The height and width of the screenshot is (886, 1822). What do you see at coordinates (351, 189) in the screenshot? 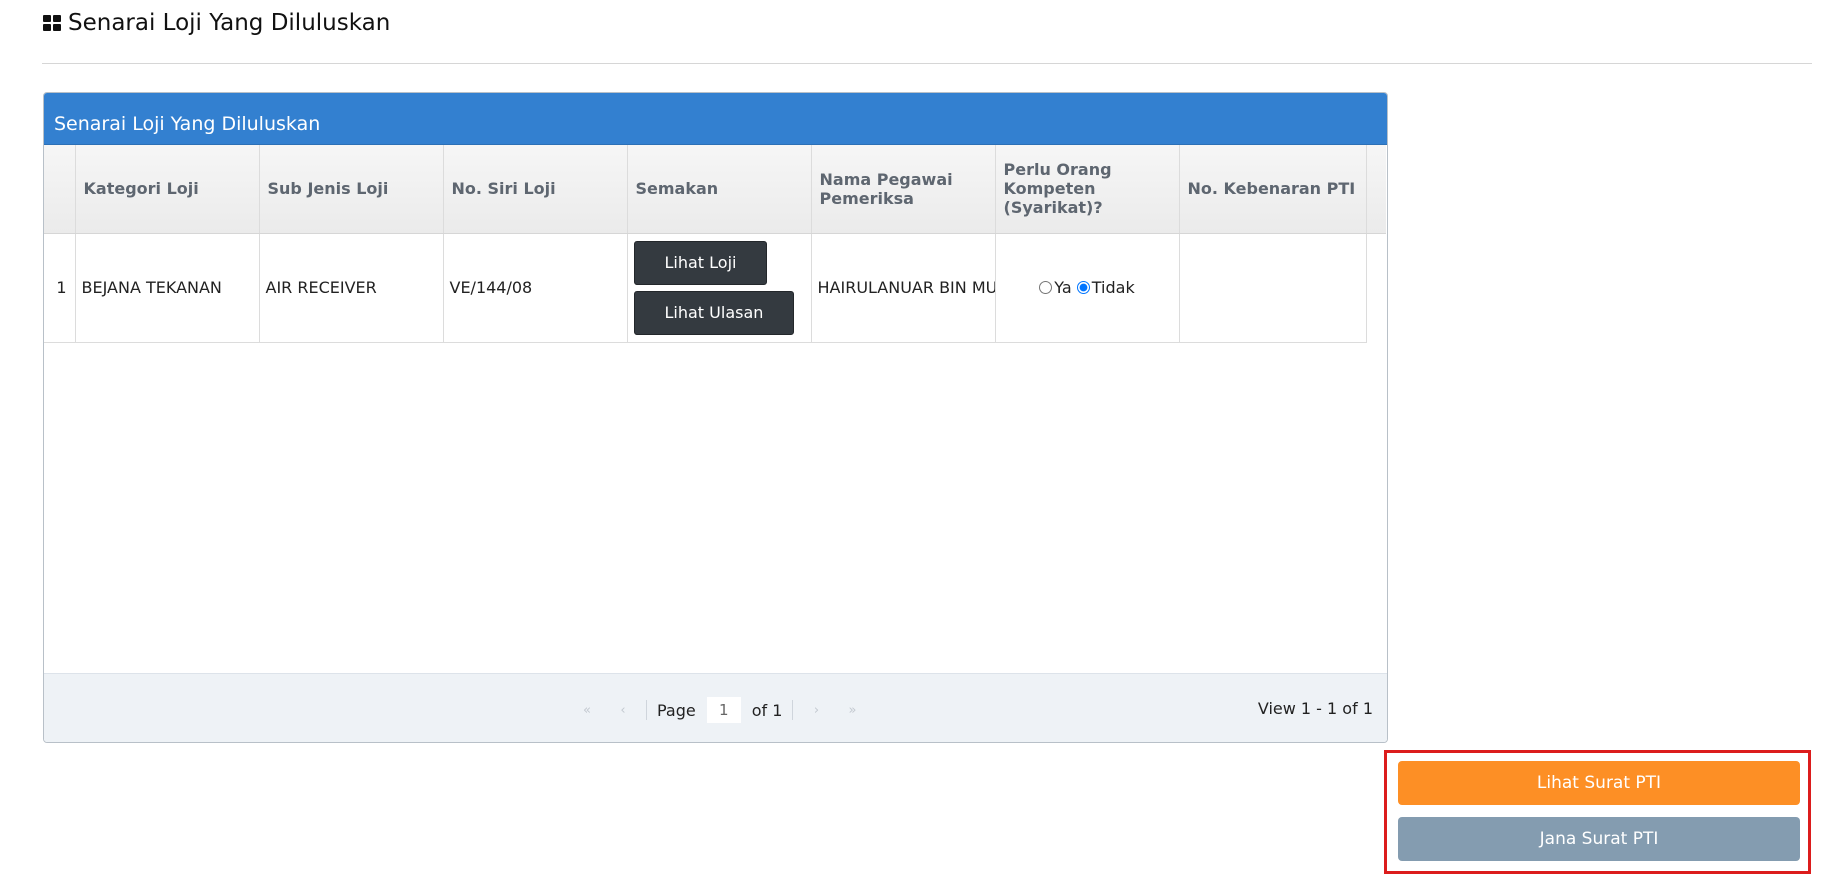
I see `column-header-sub-jenis: Sub Jenis Loji` at bounding box center [351, 189].